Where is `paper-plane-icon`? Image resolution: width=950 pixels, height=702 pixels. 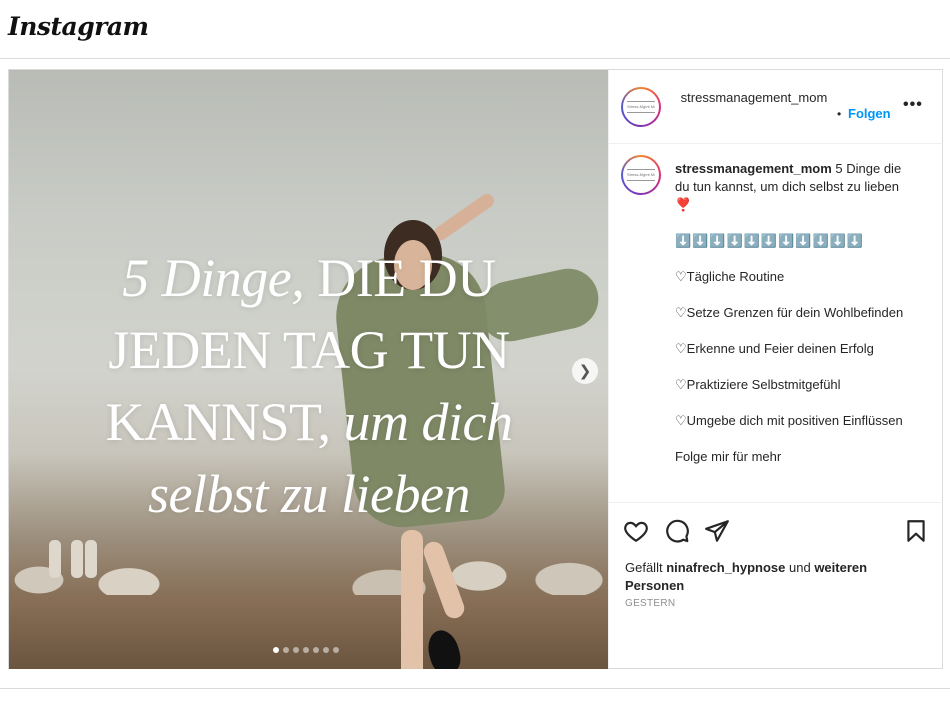
paper-plane-icon is located at coordinates (717, 531).